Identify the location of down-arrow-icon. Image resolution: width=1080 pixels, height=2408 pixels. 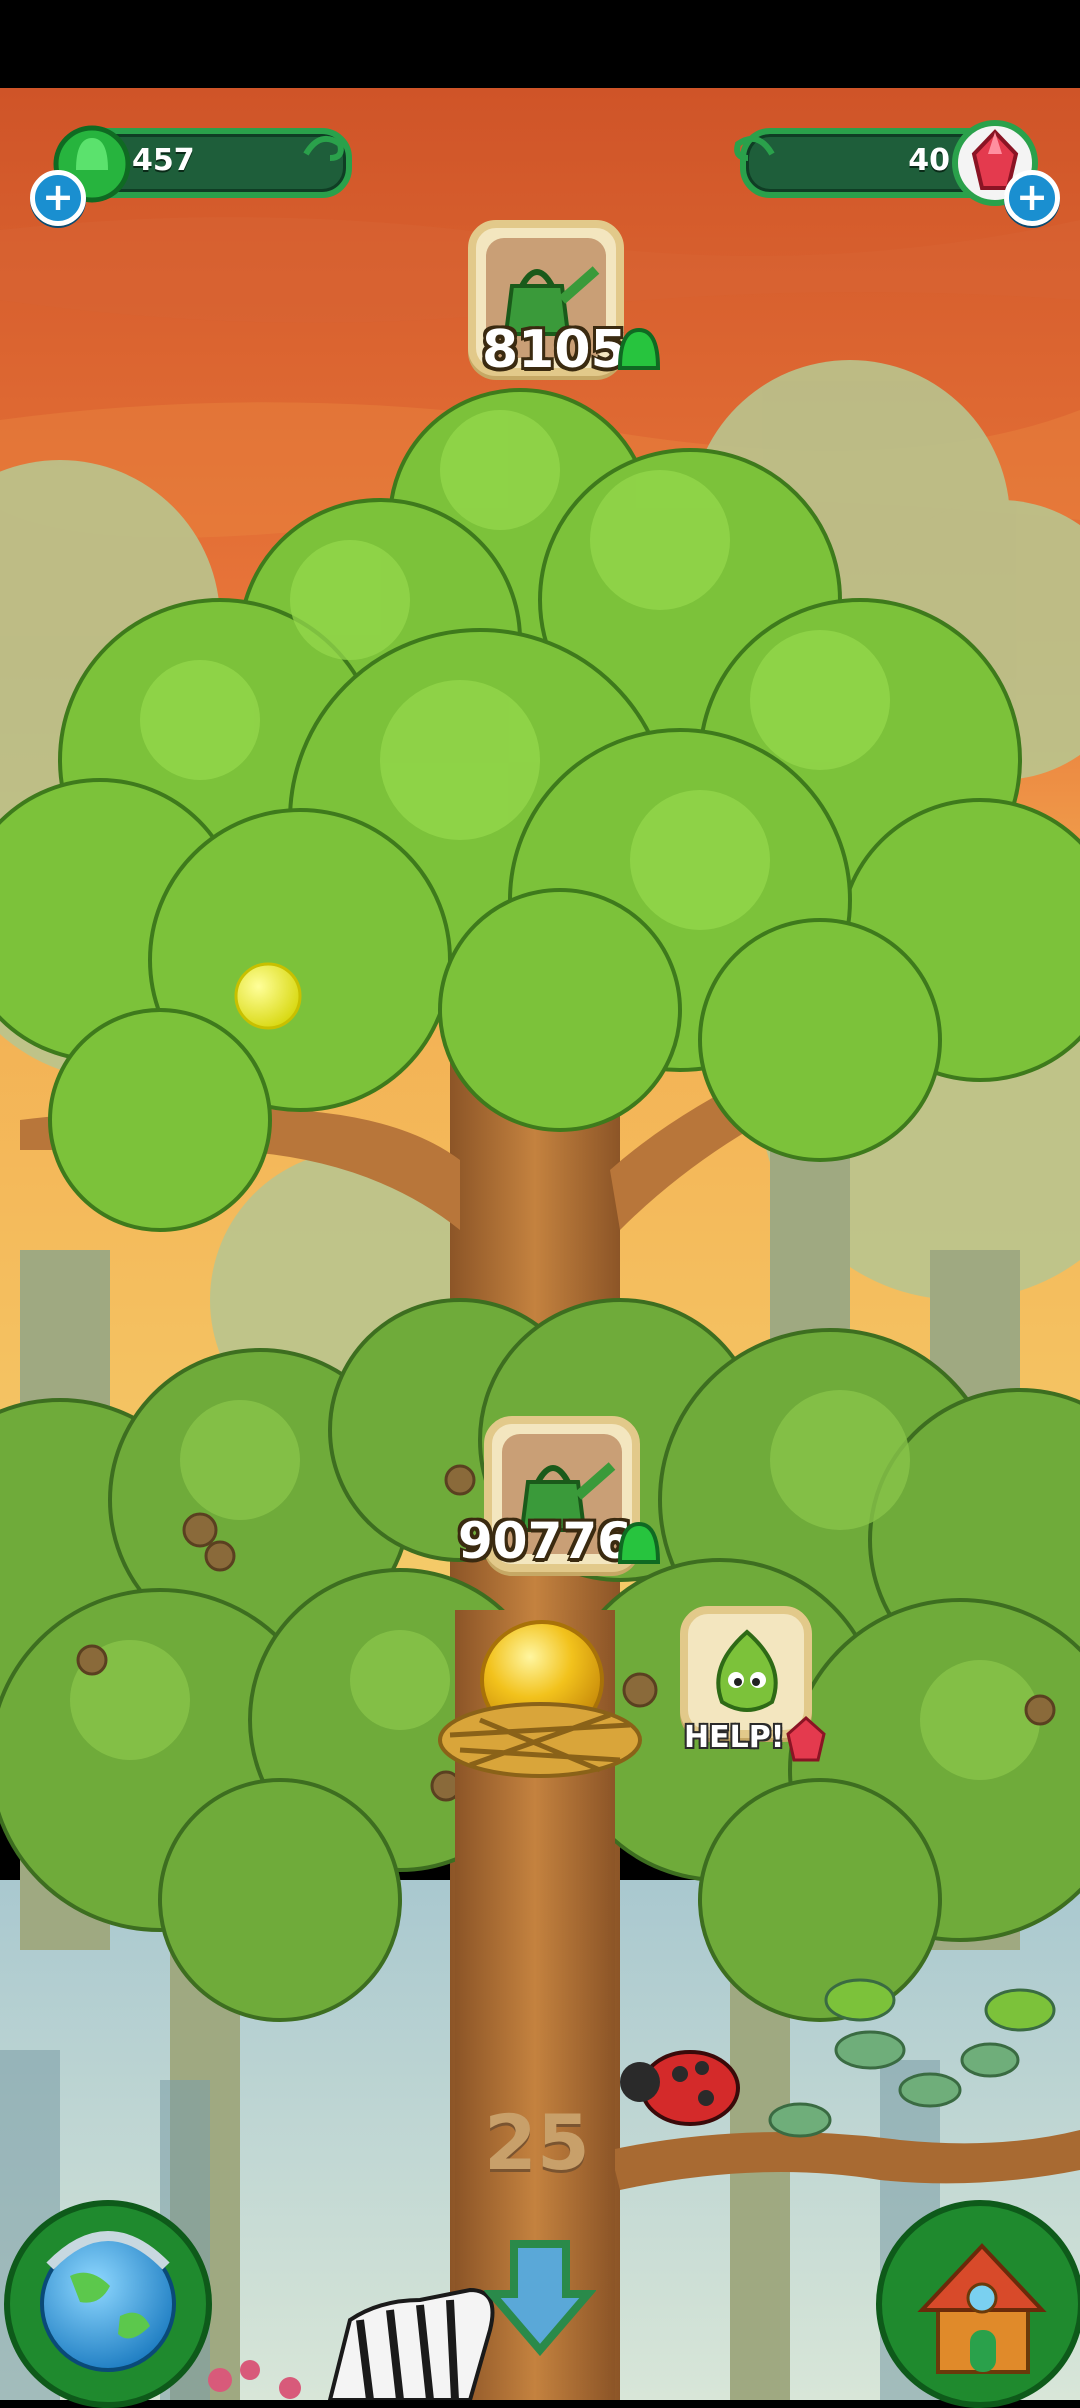
(540, 2298).